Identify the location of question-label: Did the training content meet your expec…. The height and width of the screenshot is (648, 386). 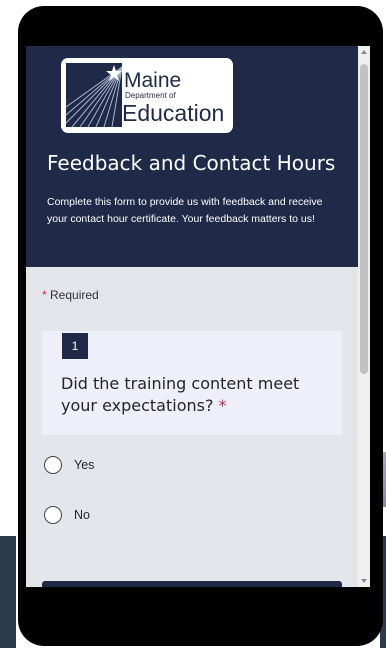
(180, 394).